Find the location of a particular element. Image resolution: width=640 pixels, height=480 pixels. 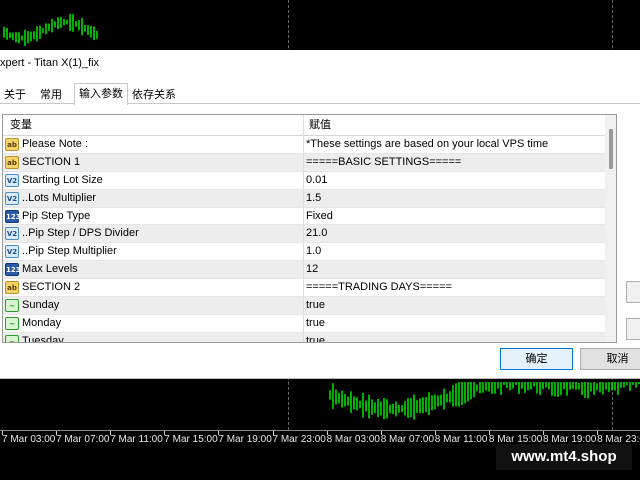

time-label: 8 Mar 07:00 is located at coordinates (407, 439).